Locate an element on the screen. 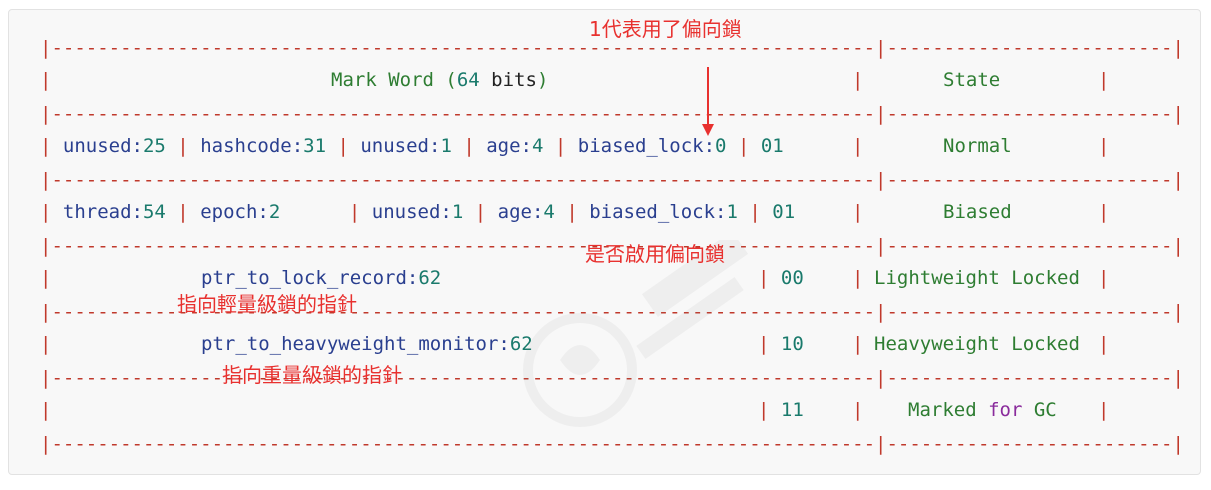 This screenshot has height=490, width=1211. row-gc-mid-bar: | is located at coordinates (858, 410).